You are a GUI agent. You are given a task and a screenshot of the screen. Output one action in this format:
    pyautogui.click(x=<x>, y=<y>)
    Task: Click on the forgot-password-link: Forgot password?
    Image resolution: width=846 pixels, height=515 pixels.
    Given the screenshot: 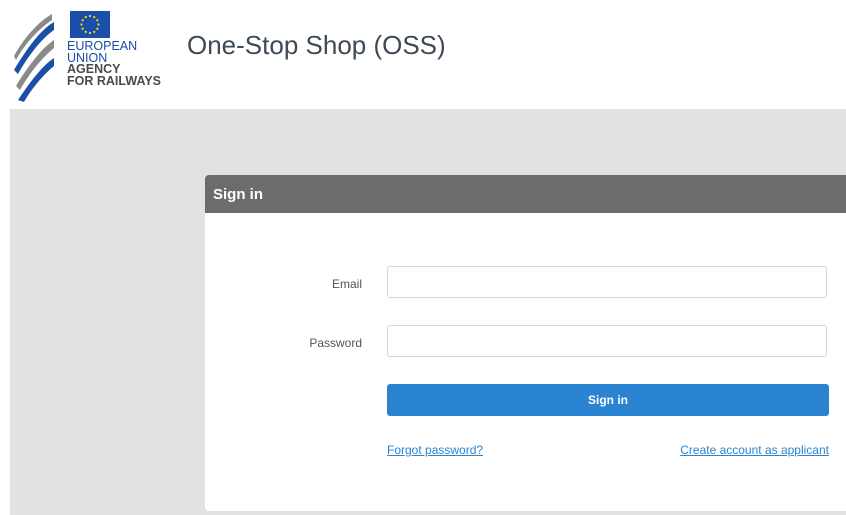 What is the action you would take?
    pyautogui.click(x=435, y=450)
    